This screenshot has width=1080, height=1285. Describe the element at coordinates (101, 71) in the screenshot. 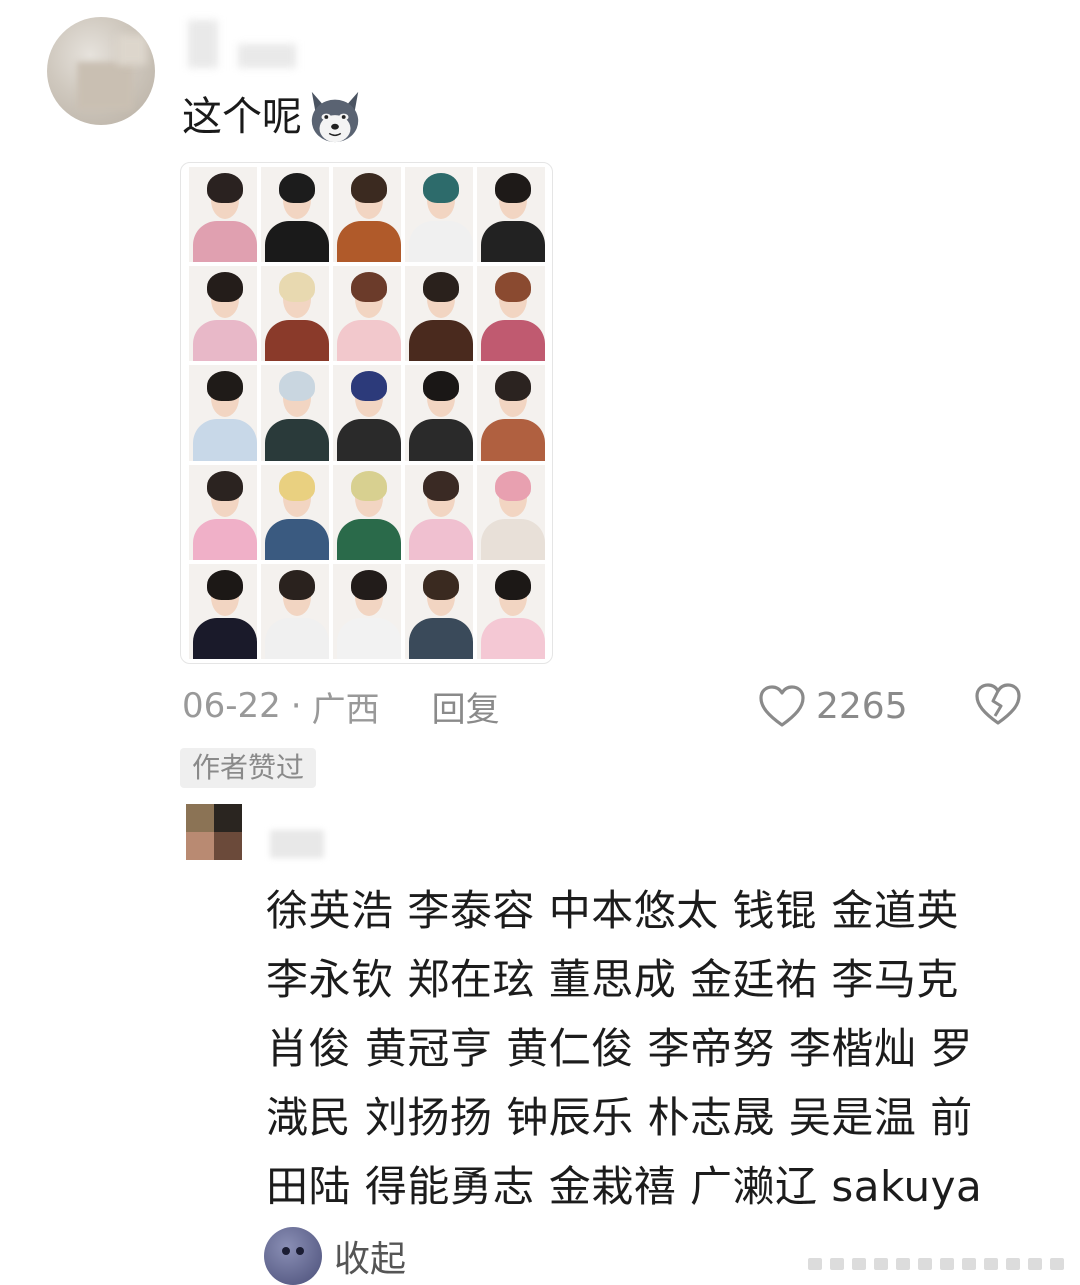

I see `commenter-avatar` at that location.